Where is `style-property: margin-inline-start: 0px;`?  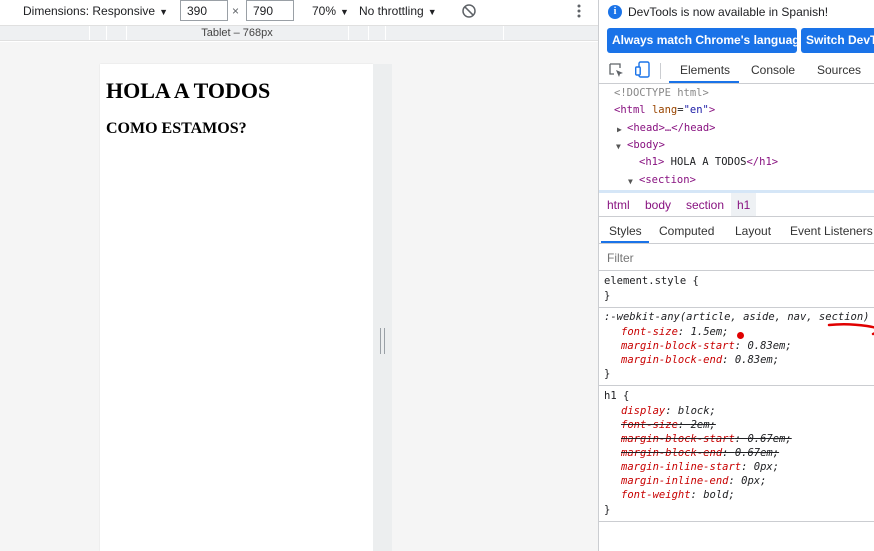 style-property: margin-inline-start: 0px; is located at coordinates (700, 467).